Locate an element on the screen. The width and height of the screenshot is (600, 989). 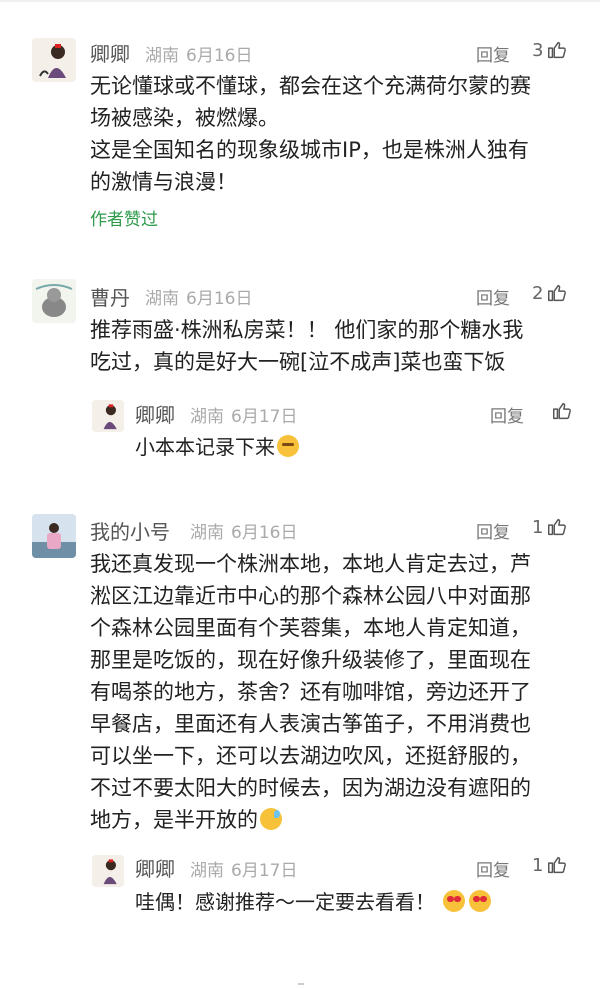
reply-text: 小本本记录下来 is located at coordinates (355, 447).